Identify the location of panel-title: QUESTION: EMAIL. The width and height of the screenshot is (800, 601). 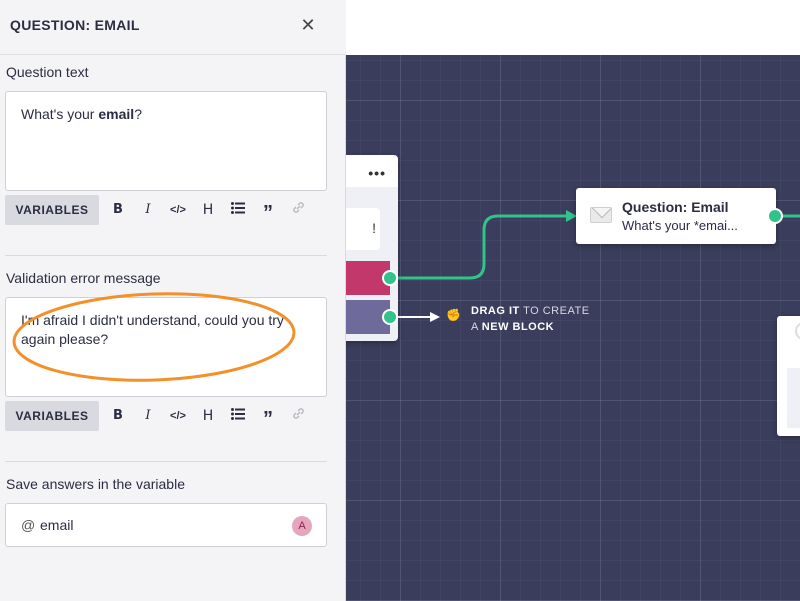
(75, 25).